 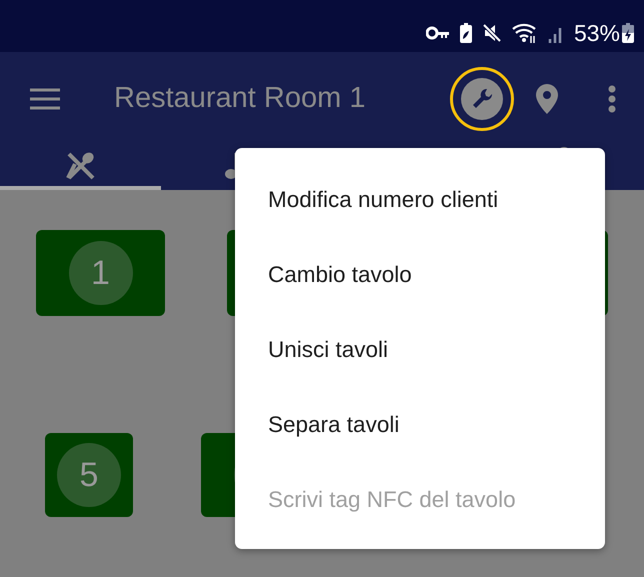 What do you see at coordinates (597, 33) in the screenshot?
I see `battery-percentage: 53%` at bounding box center [597, 33].